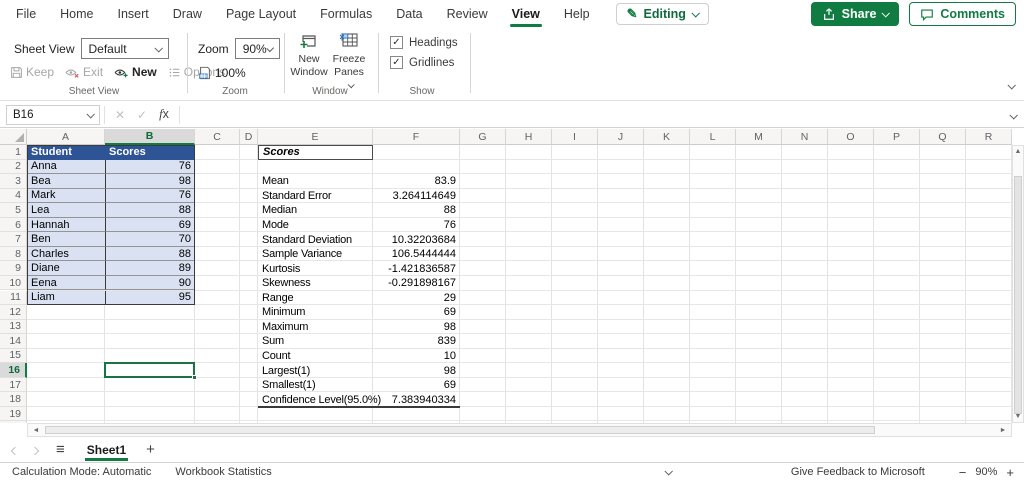  What do you see at coordinates (53, 114) in the screenshot?
I see `name-box: B16` at bounding box center [53, 114].